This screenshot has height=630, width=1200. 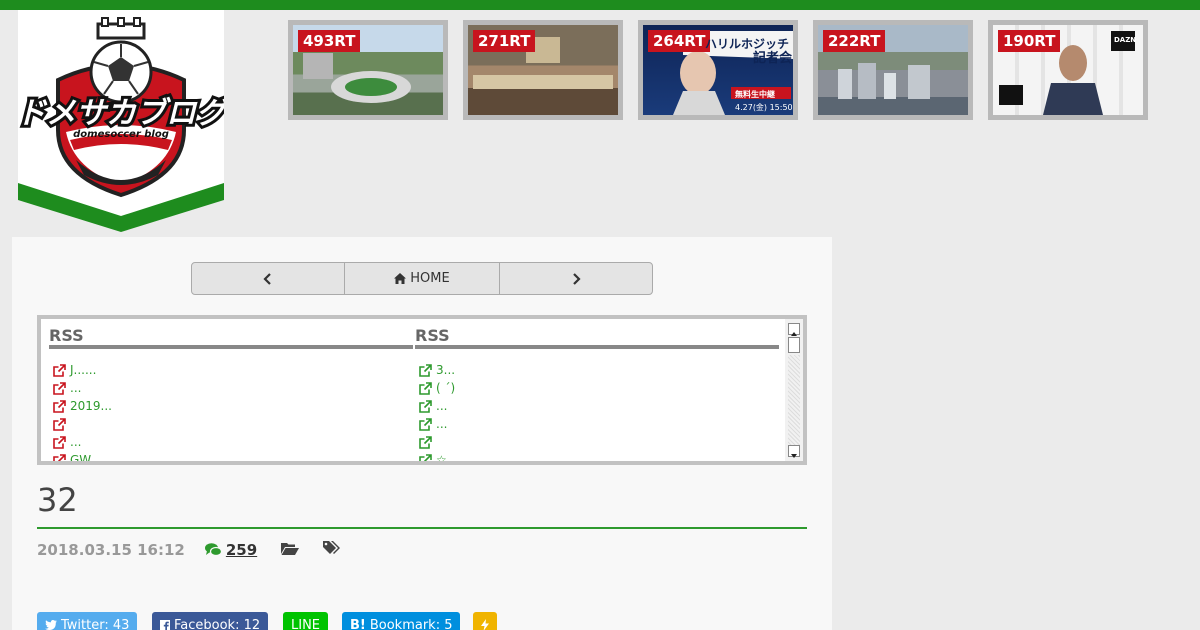 What do you see at coordinates (600, 5) in the screenshot?
I see `top-accent-bar` at bounding box center [600, 5].